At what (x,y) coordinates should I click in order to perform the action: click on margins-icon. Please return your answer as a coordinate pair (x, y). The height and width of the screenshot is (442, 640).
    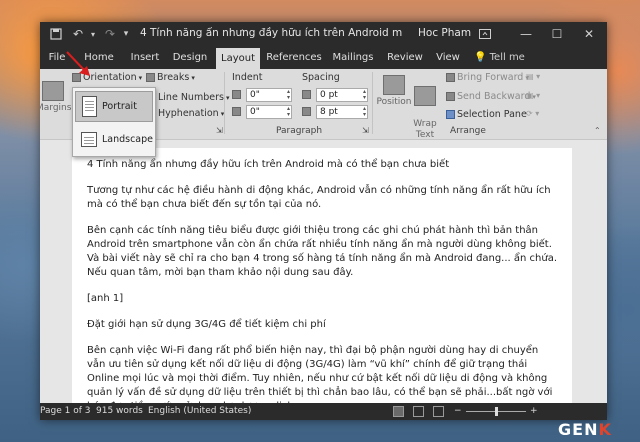
    Looking at the image, I should click on (53, 91).